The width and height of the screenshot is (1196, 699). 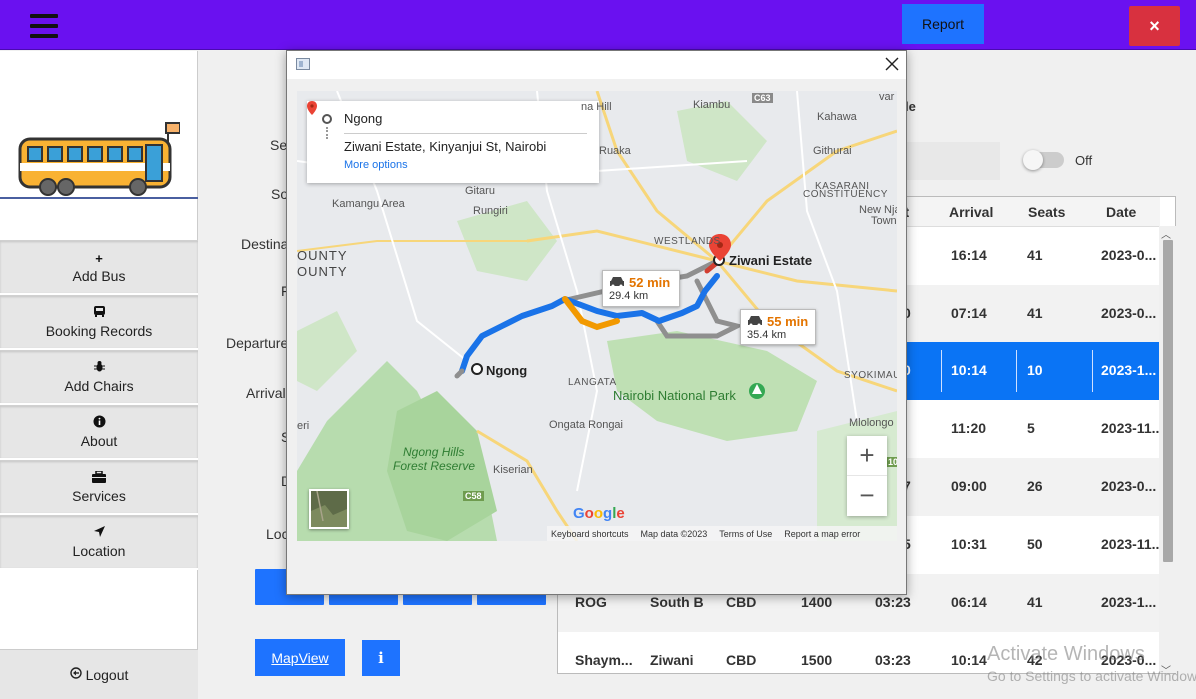 I want to click on cell-seats: 5, so click(x=1031, y=428).